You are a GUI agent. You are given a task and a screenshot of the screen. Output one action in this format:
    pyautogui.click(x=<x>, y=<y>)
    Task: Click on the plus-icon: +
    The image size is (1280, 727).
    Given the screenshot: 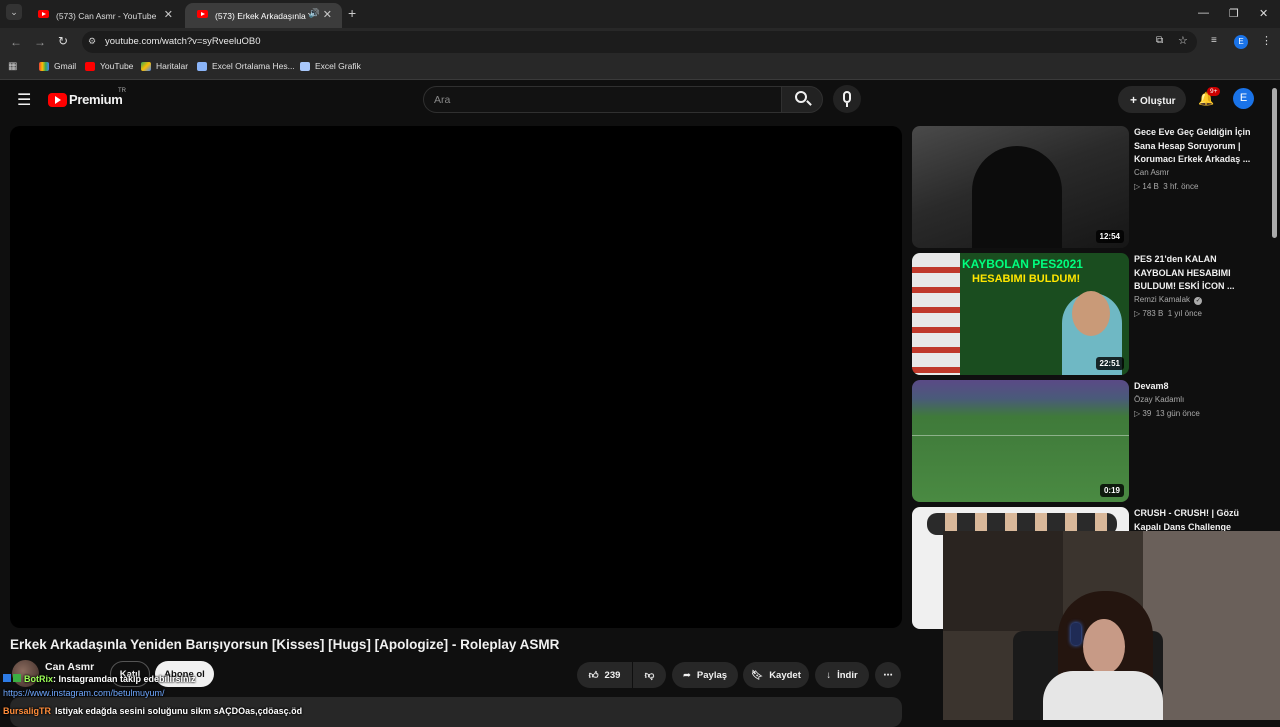 What is the action you would take?
    pyautogui.click(x=1134, y=100)
    